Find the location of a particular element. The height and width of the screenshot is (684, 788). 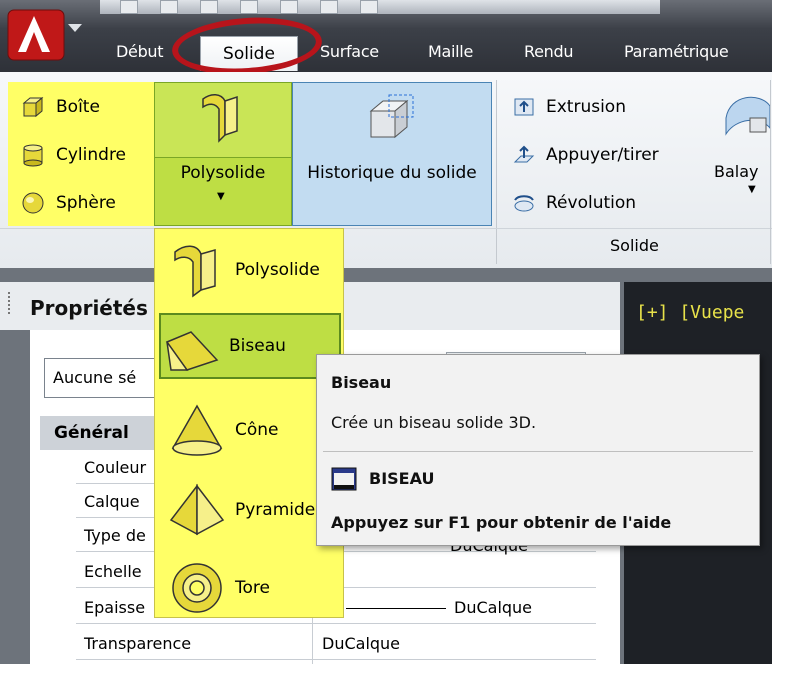

plot-icon is located at coordinates (289, 7).